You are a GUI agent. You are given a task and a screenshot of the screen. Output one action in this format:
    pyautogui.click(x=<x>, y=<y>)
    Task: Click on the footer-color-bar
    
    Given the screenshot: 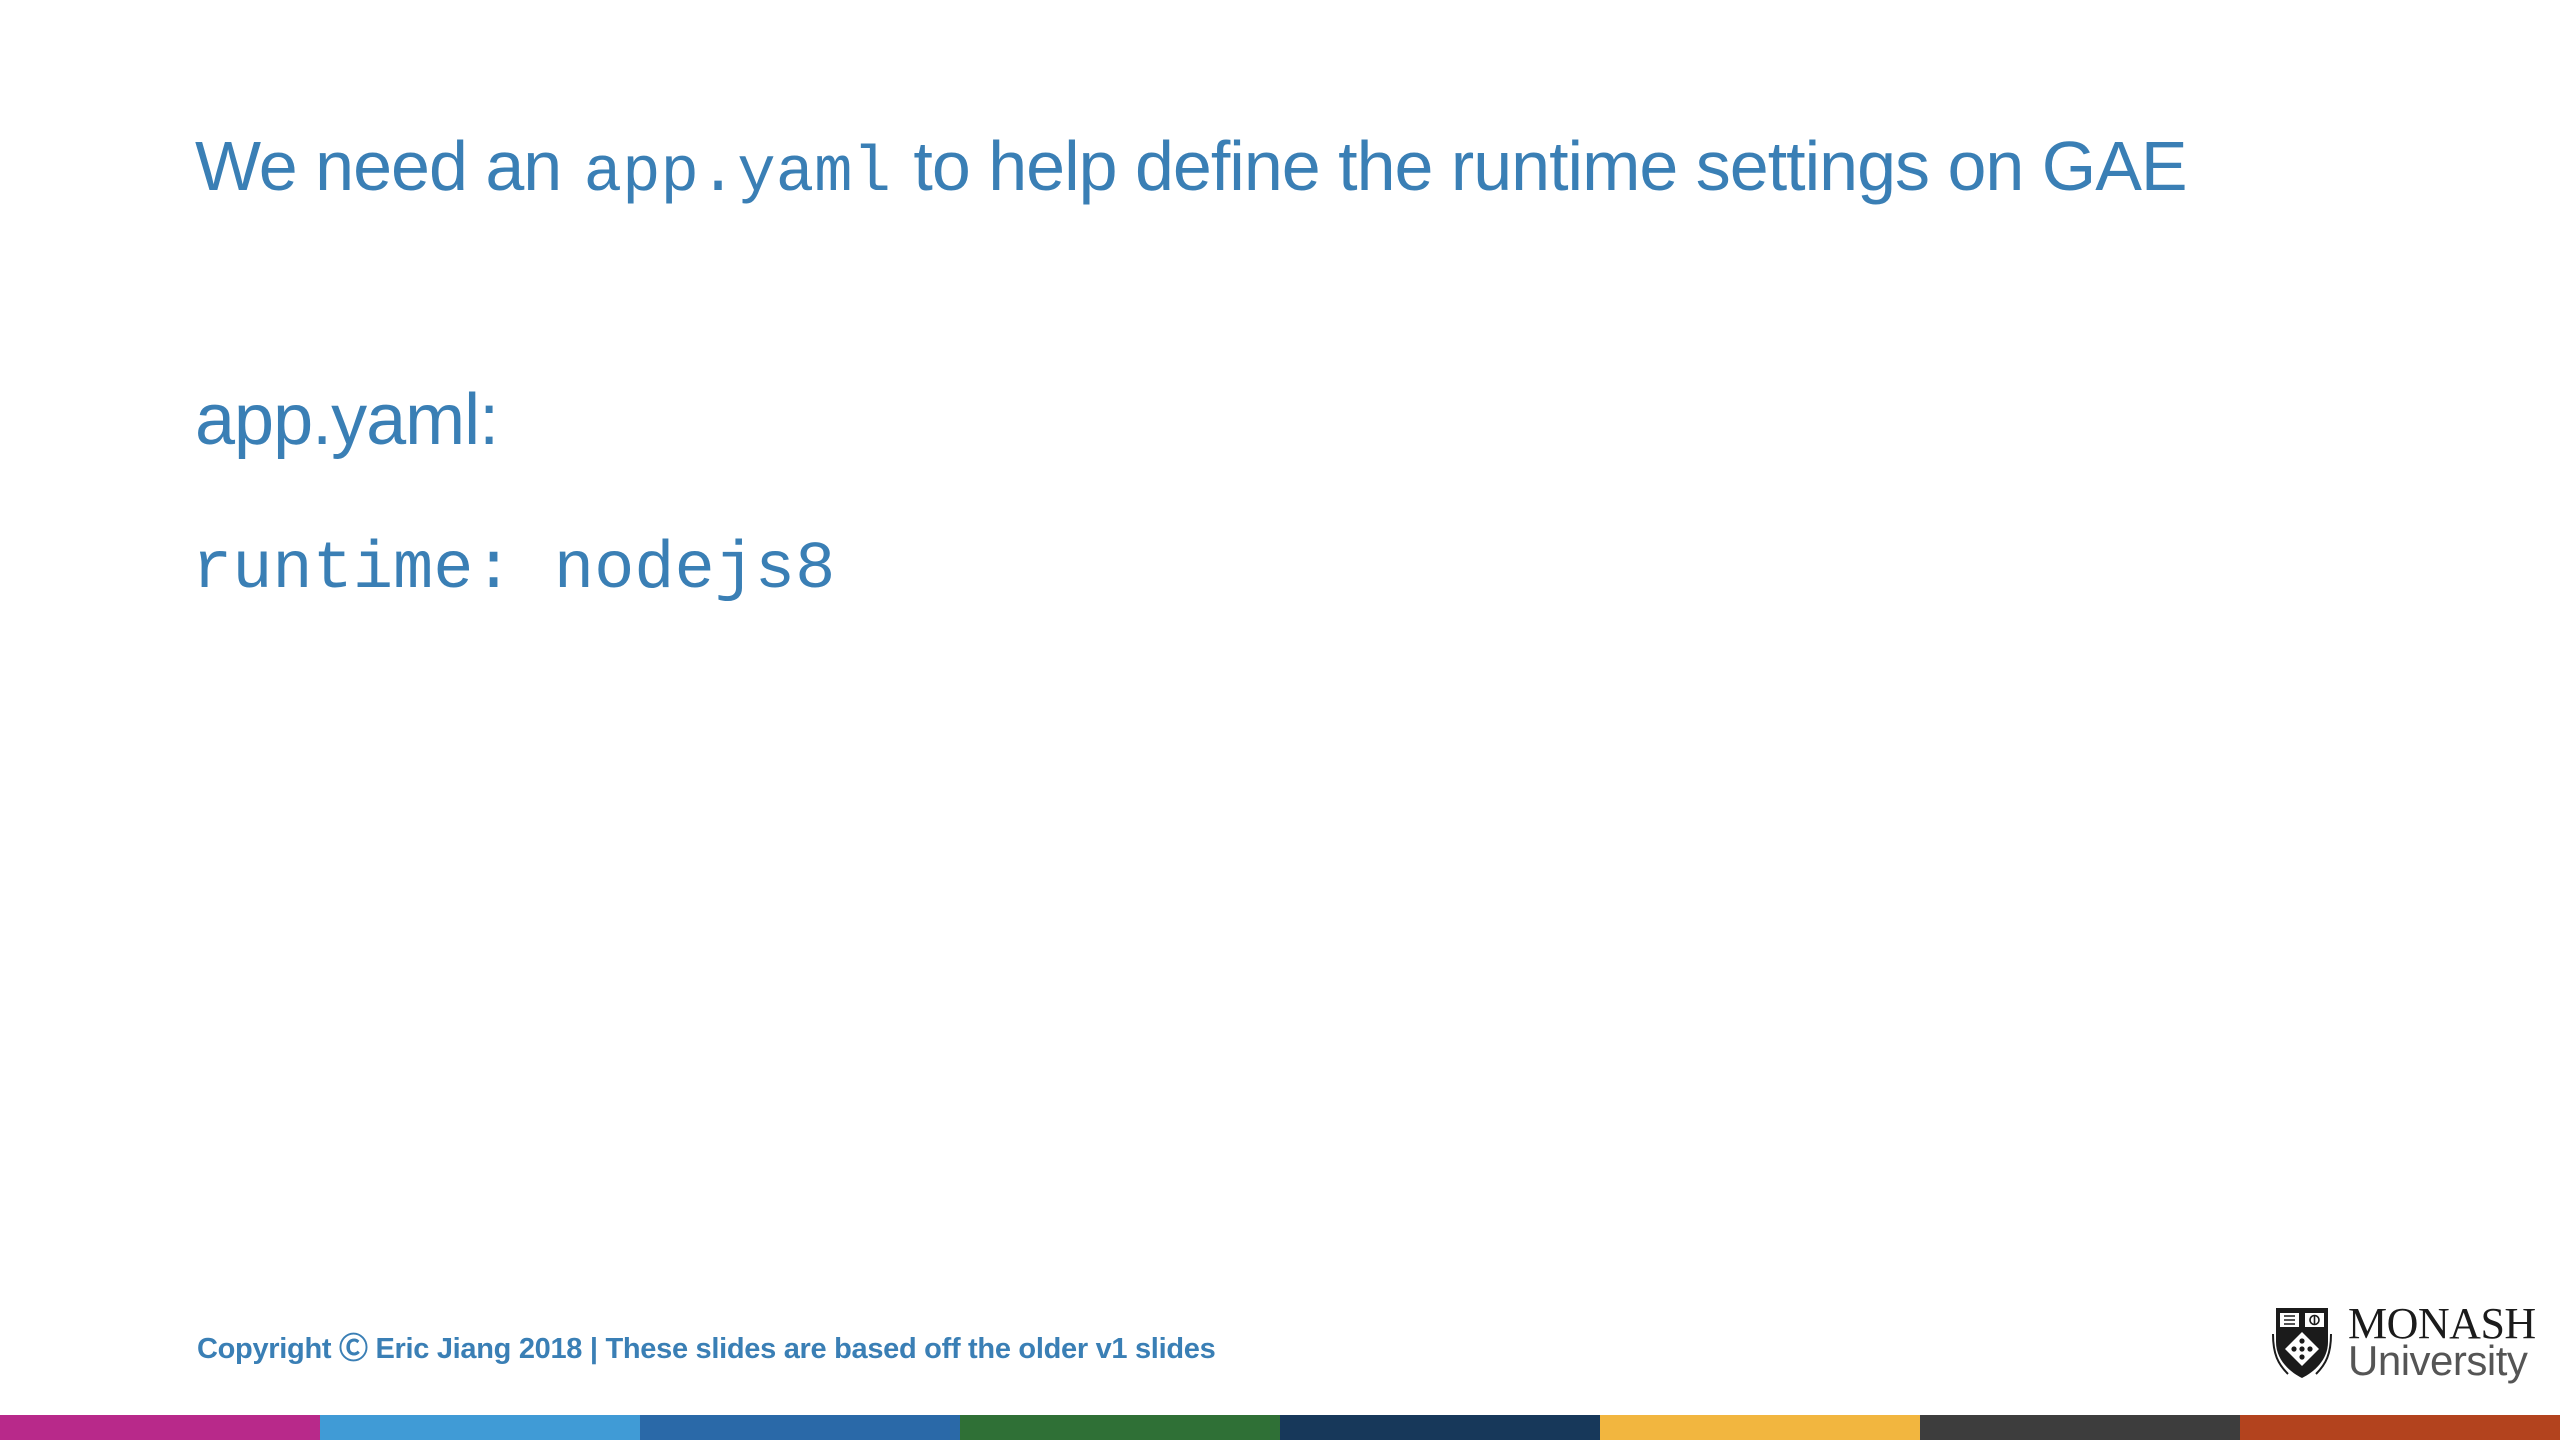 What is the action you would take?
    pyautogui.click(x=1280, y=1427)
    